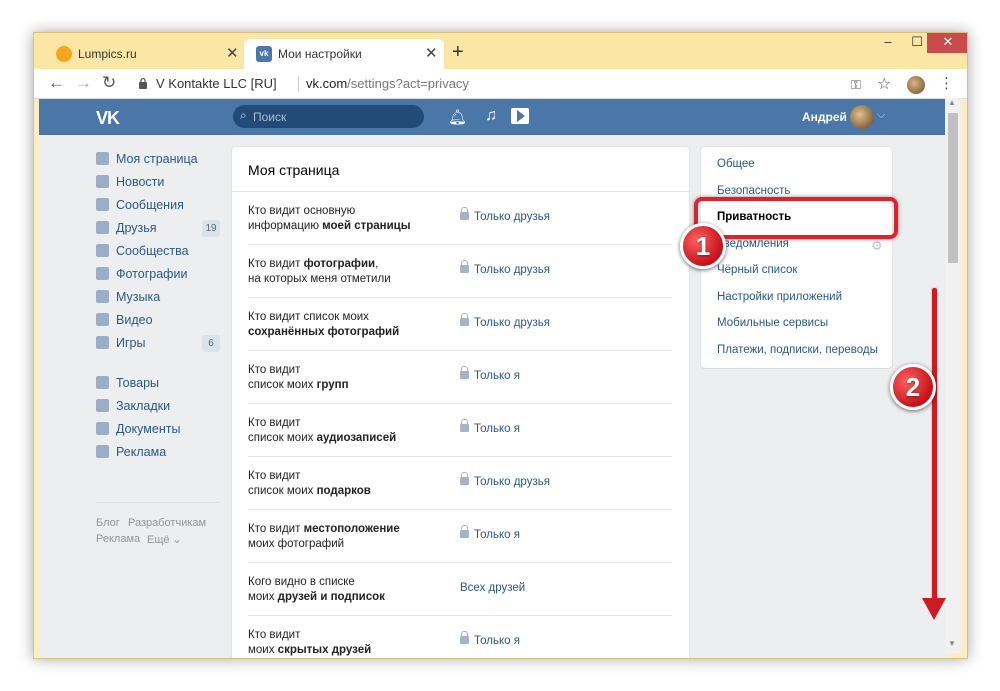  I want to click on tab-settings: vk Мои настройки ✕, so click(344, 54).